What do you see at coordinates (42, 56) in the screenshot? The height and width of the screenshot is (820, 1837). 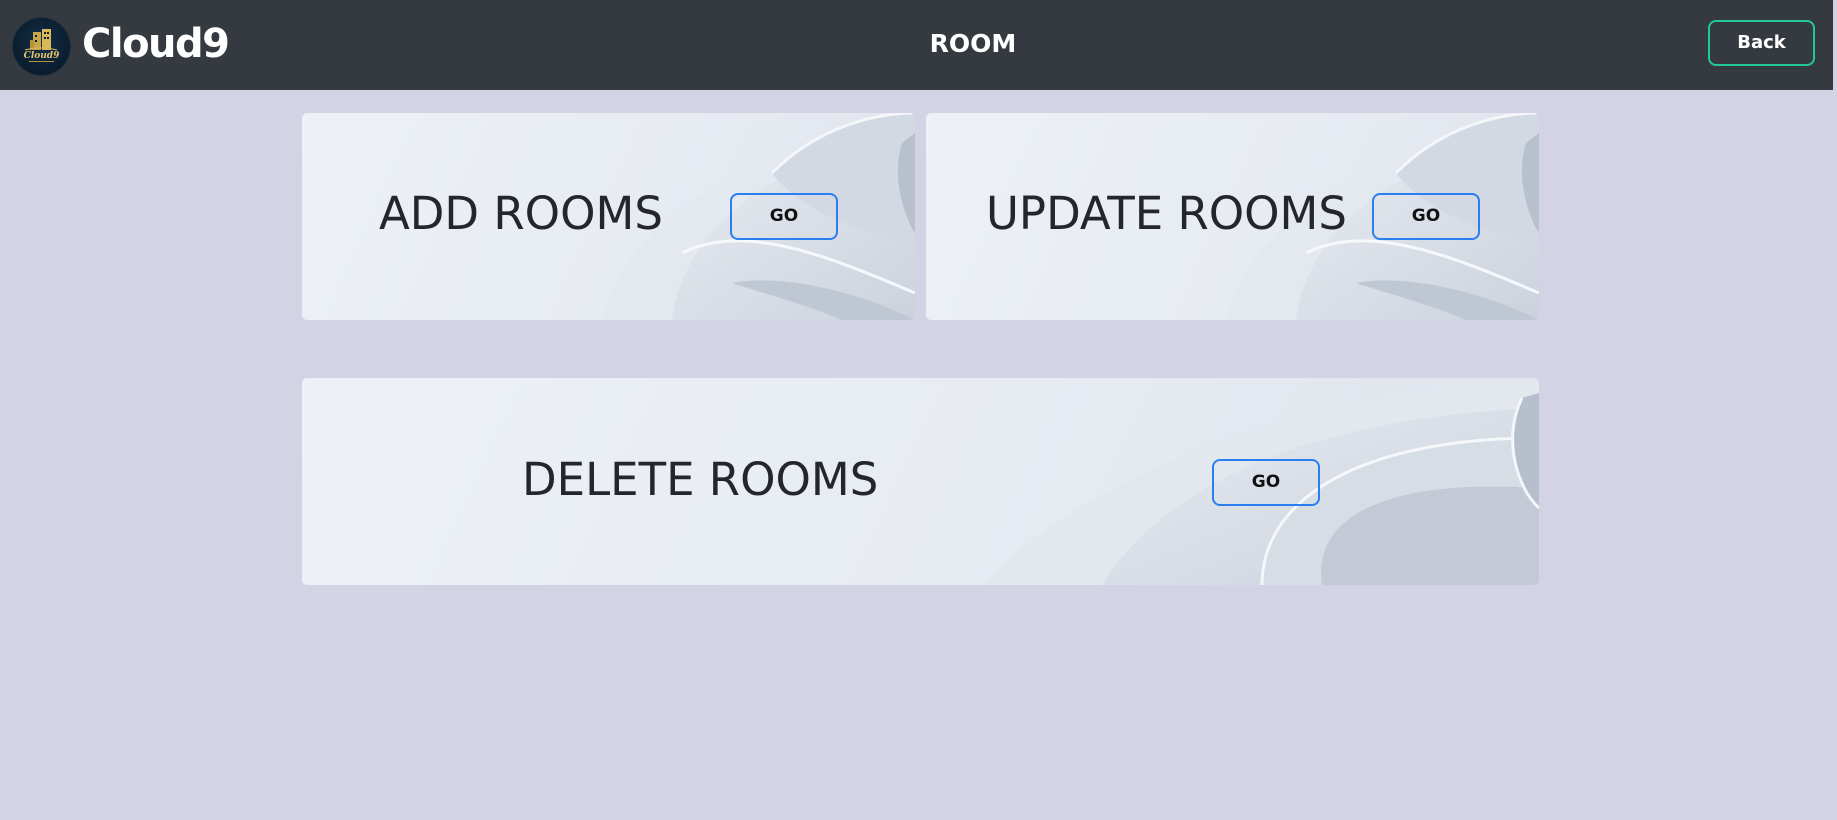 I see `svg-text: Cloud9` at bounding box center [42, 56].